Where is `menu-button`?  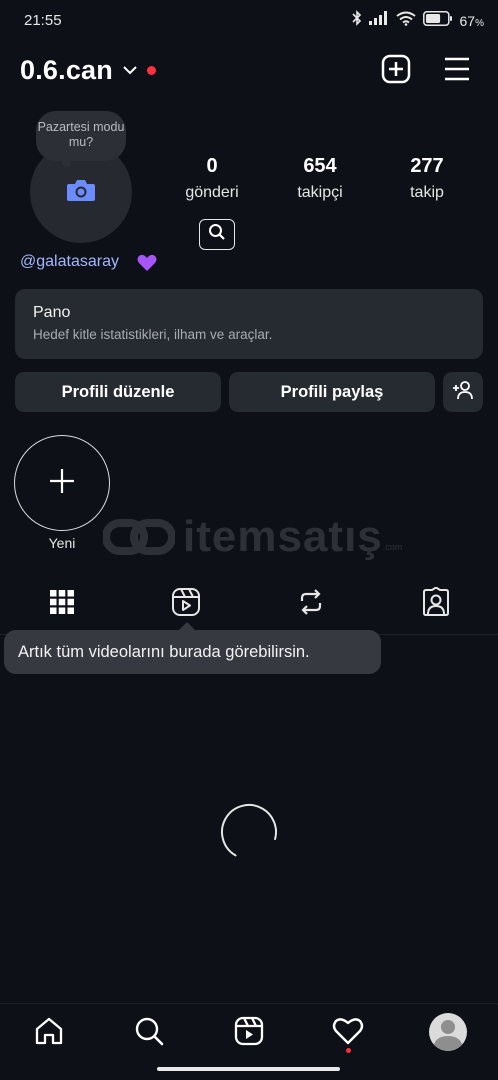
menu-button is located at coordinates (457, 71).